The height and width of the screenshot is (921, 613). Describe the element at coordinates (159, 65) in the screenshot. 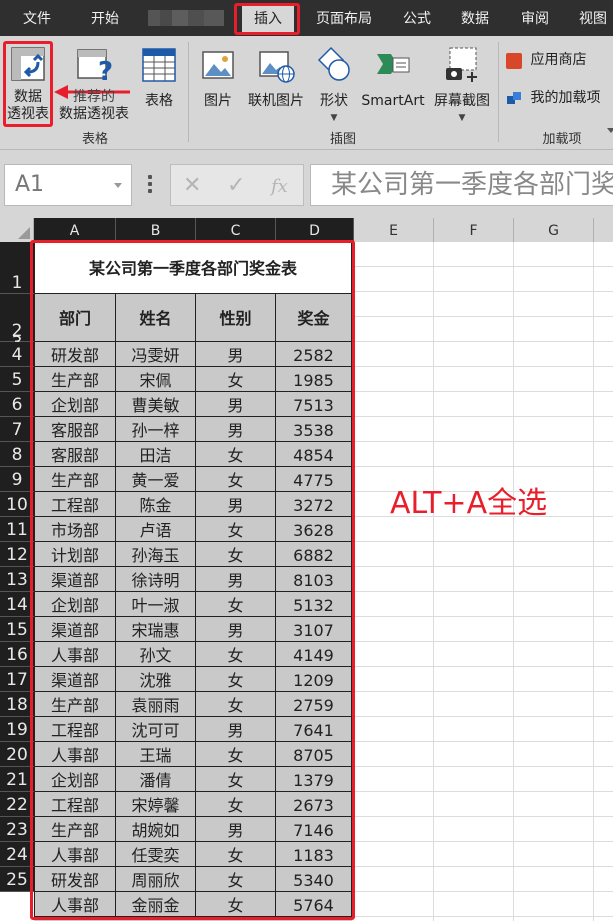

I see `table-icon` at that location.